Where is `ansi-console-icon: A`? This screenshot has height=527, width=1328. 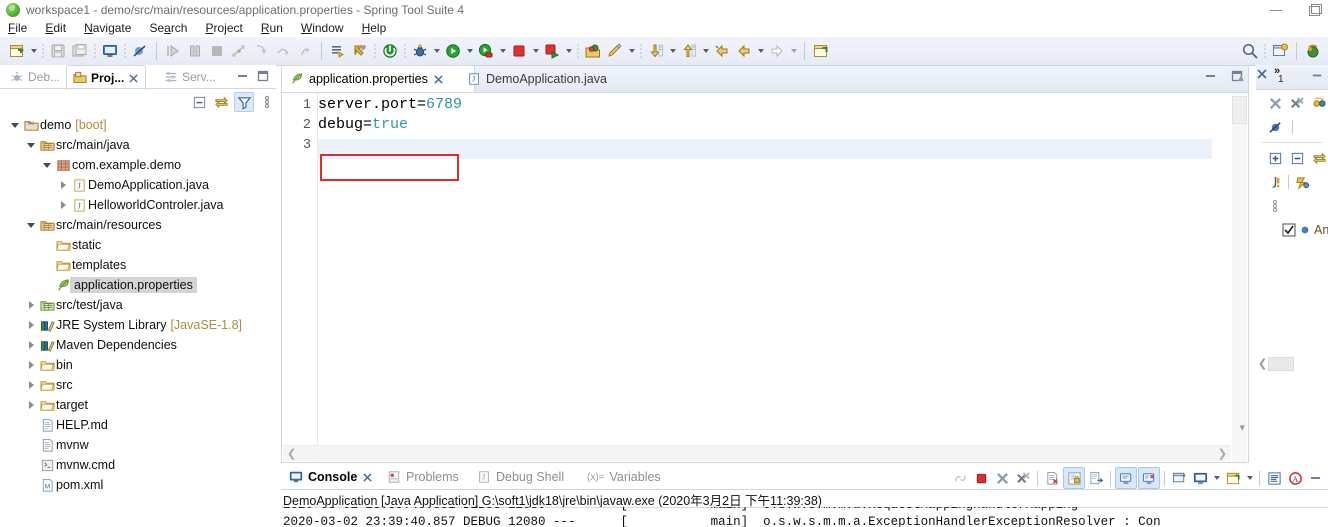 ansi-console-icon: A is located at coordinates (1295, 478).